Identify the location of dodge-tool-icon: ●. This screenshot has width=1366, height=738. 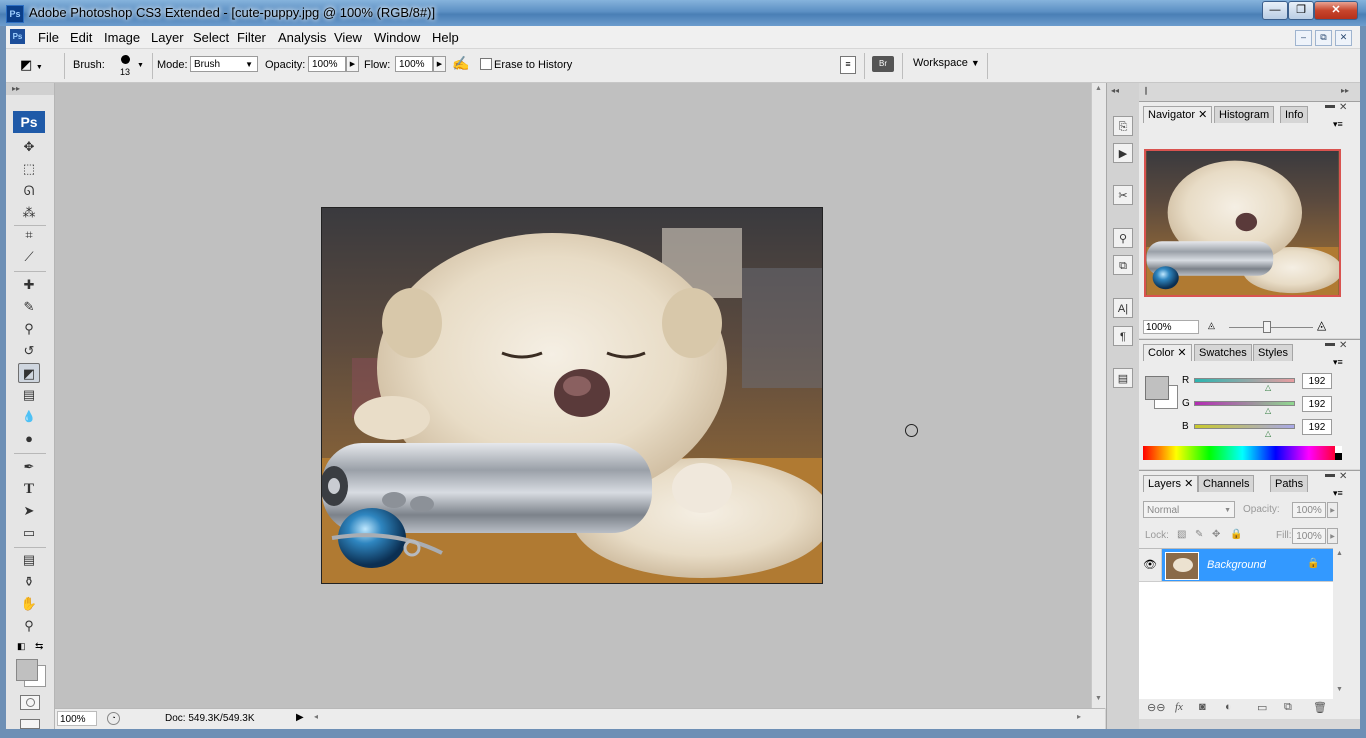
(29, 439).